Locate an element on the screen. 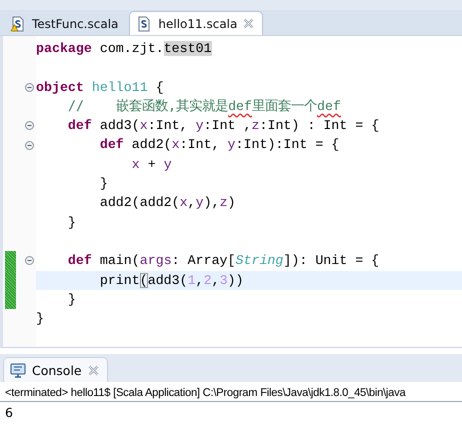 This screenshot has height=427, width=462. scala-file-icon is located at coordinates (144, 24).